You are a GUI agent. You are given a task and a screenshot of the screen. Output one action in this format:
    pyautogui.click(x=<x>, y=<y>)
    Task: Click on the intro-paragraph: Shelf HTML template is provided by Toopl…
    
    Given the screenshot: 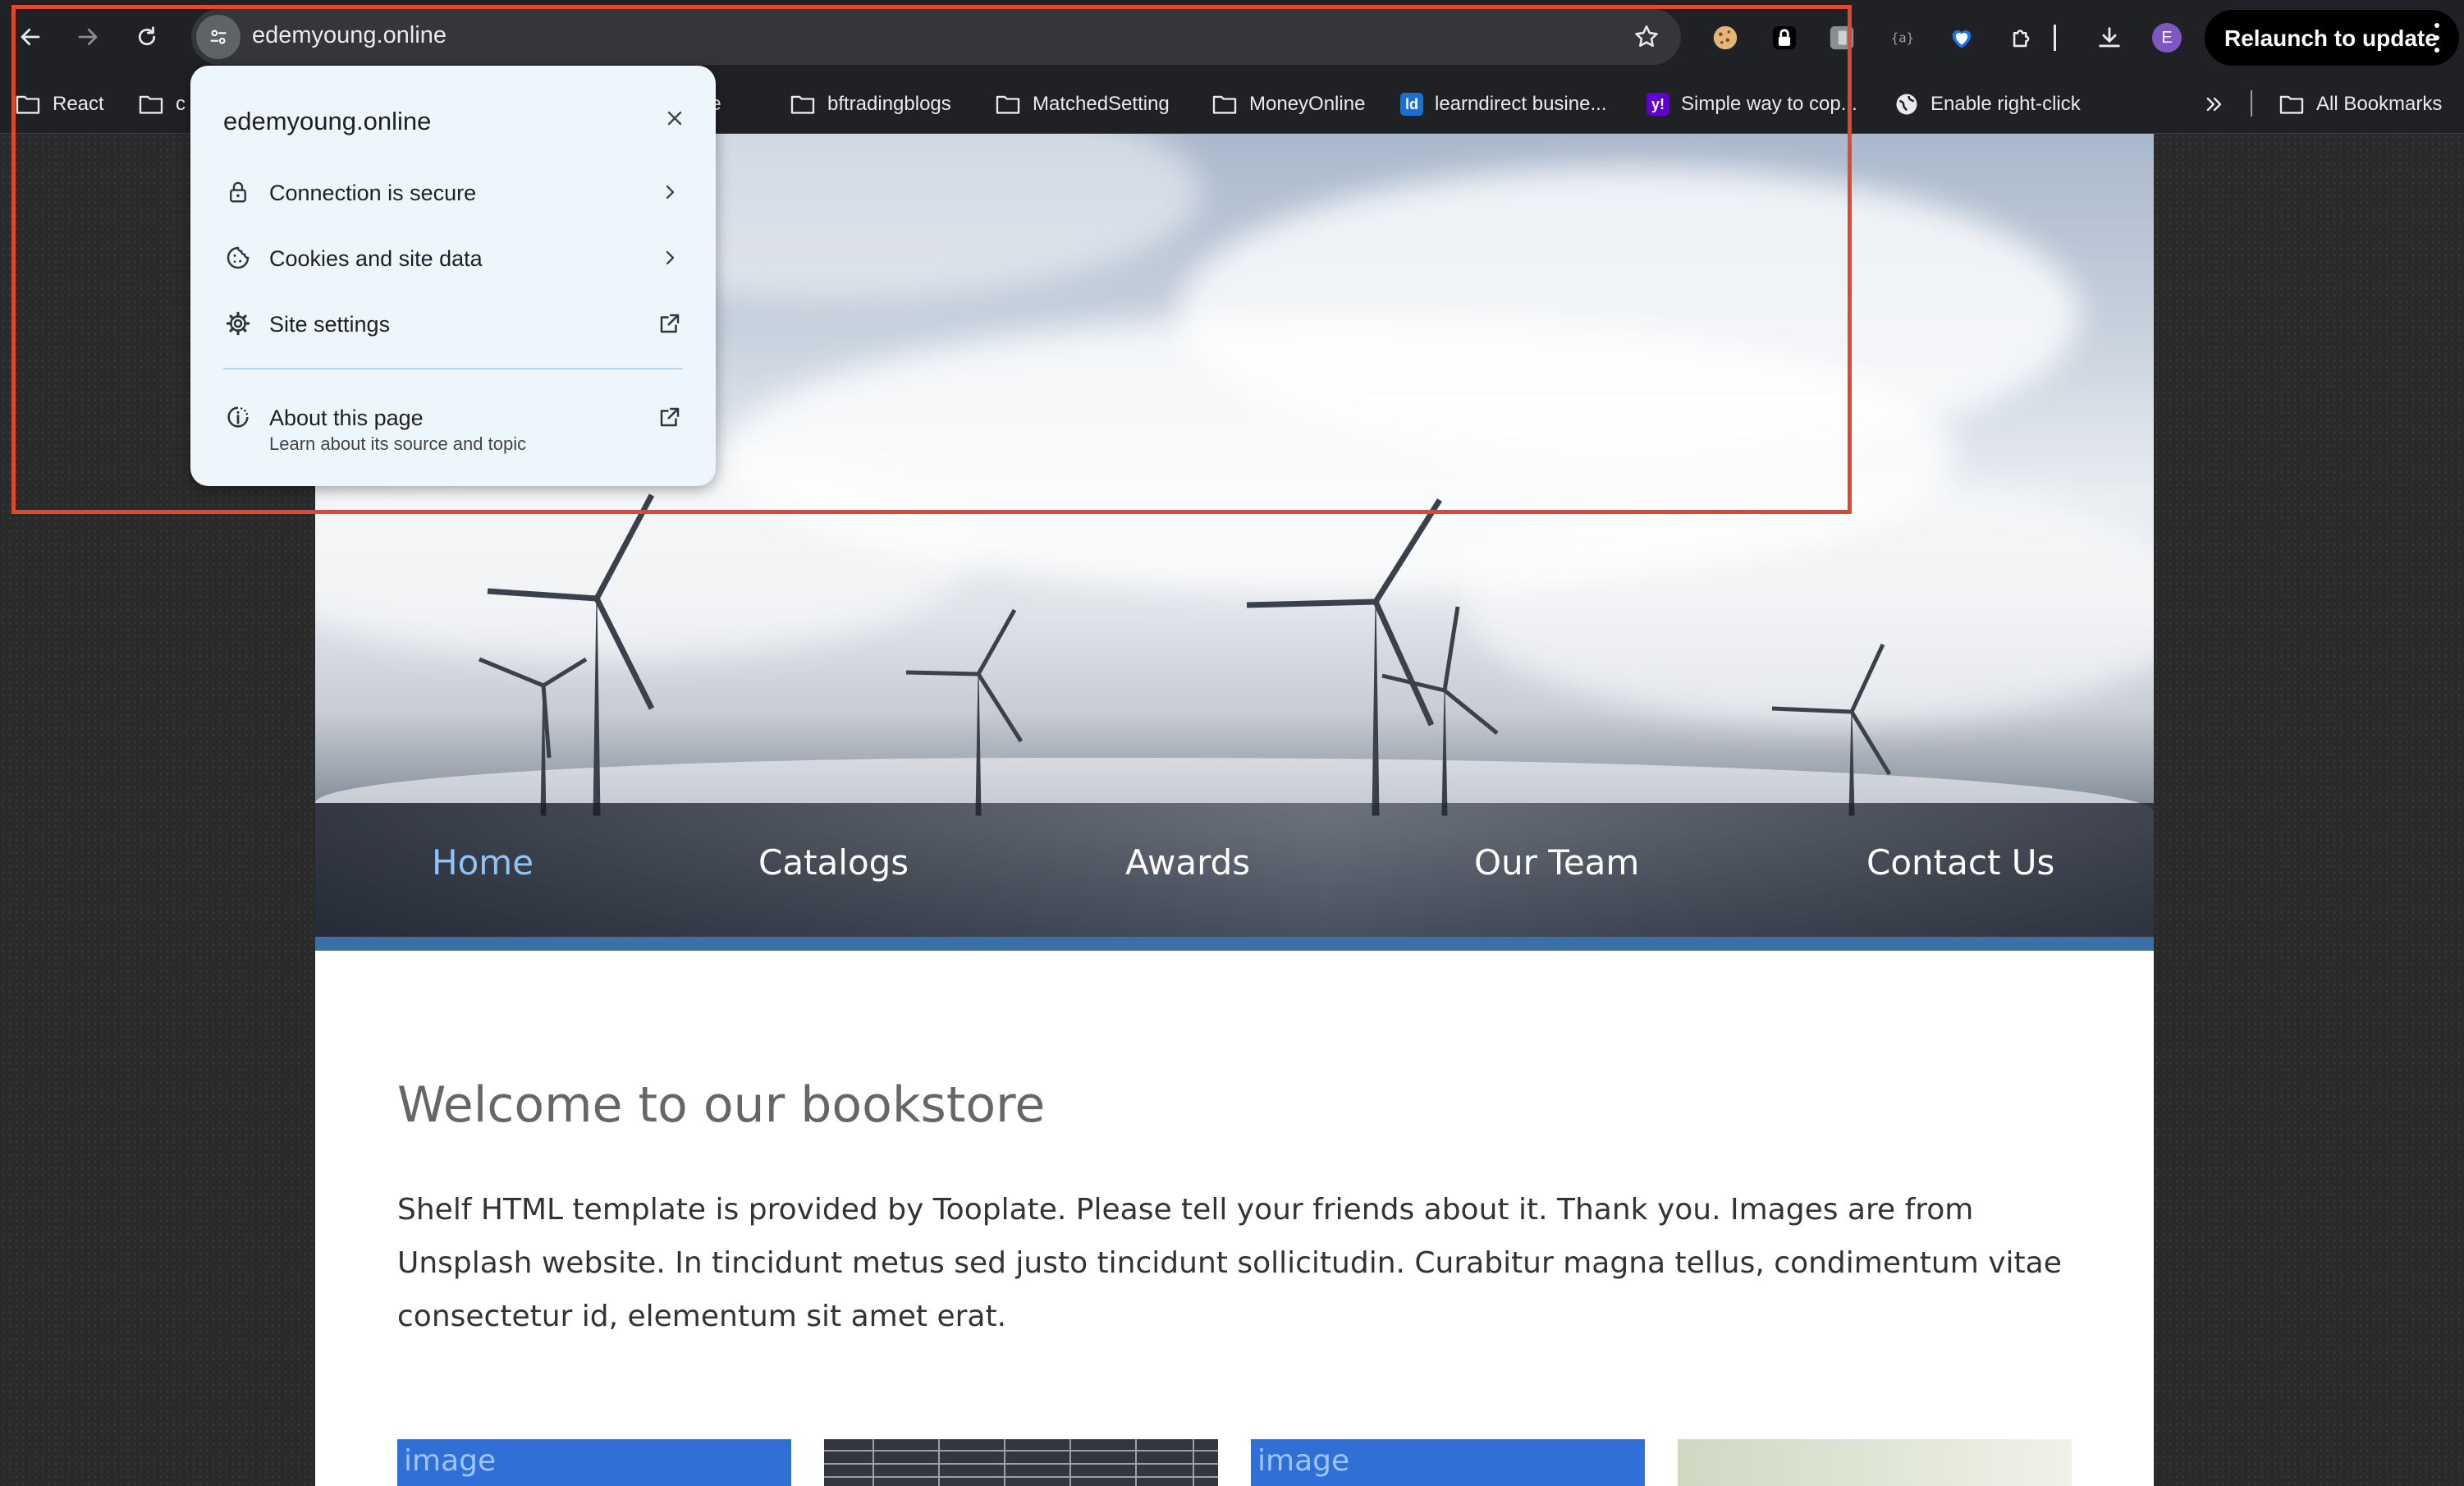 What is the action you would take?
    pyautogui.click(x=1229, y=1263)
    